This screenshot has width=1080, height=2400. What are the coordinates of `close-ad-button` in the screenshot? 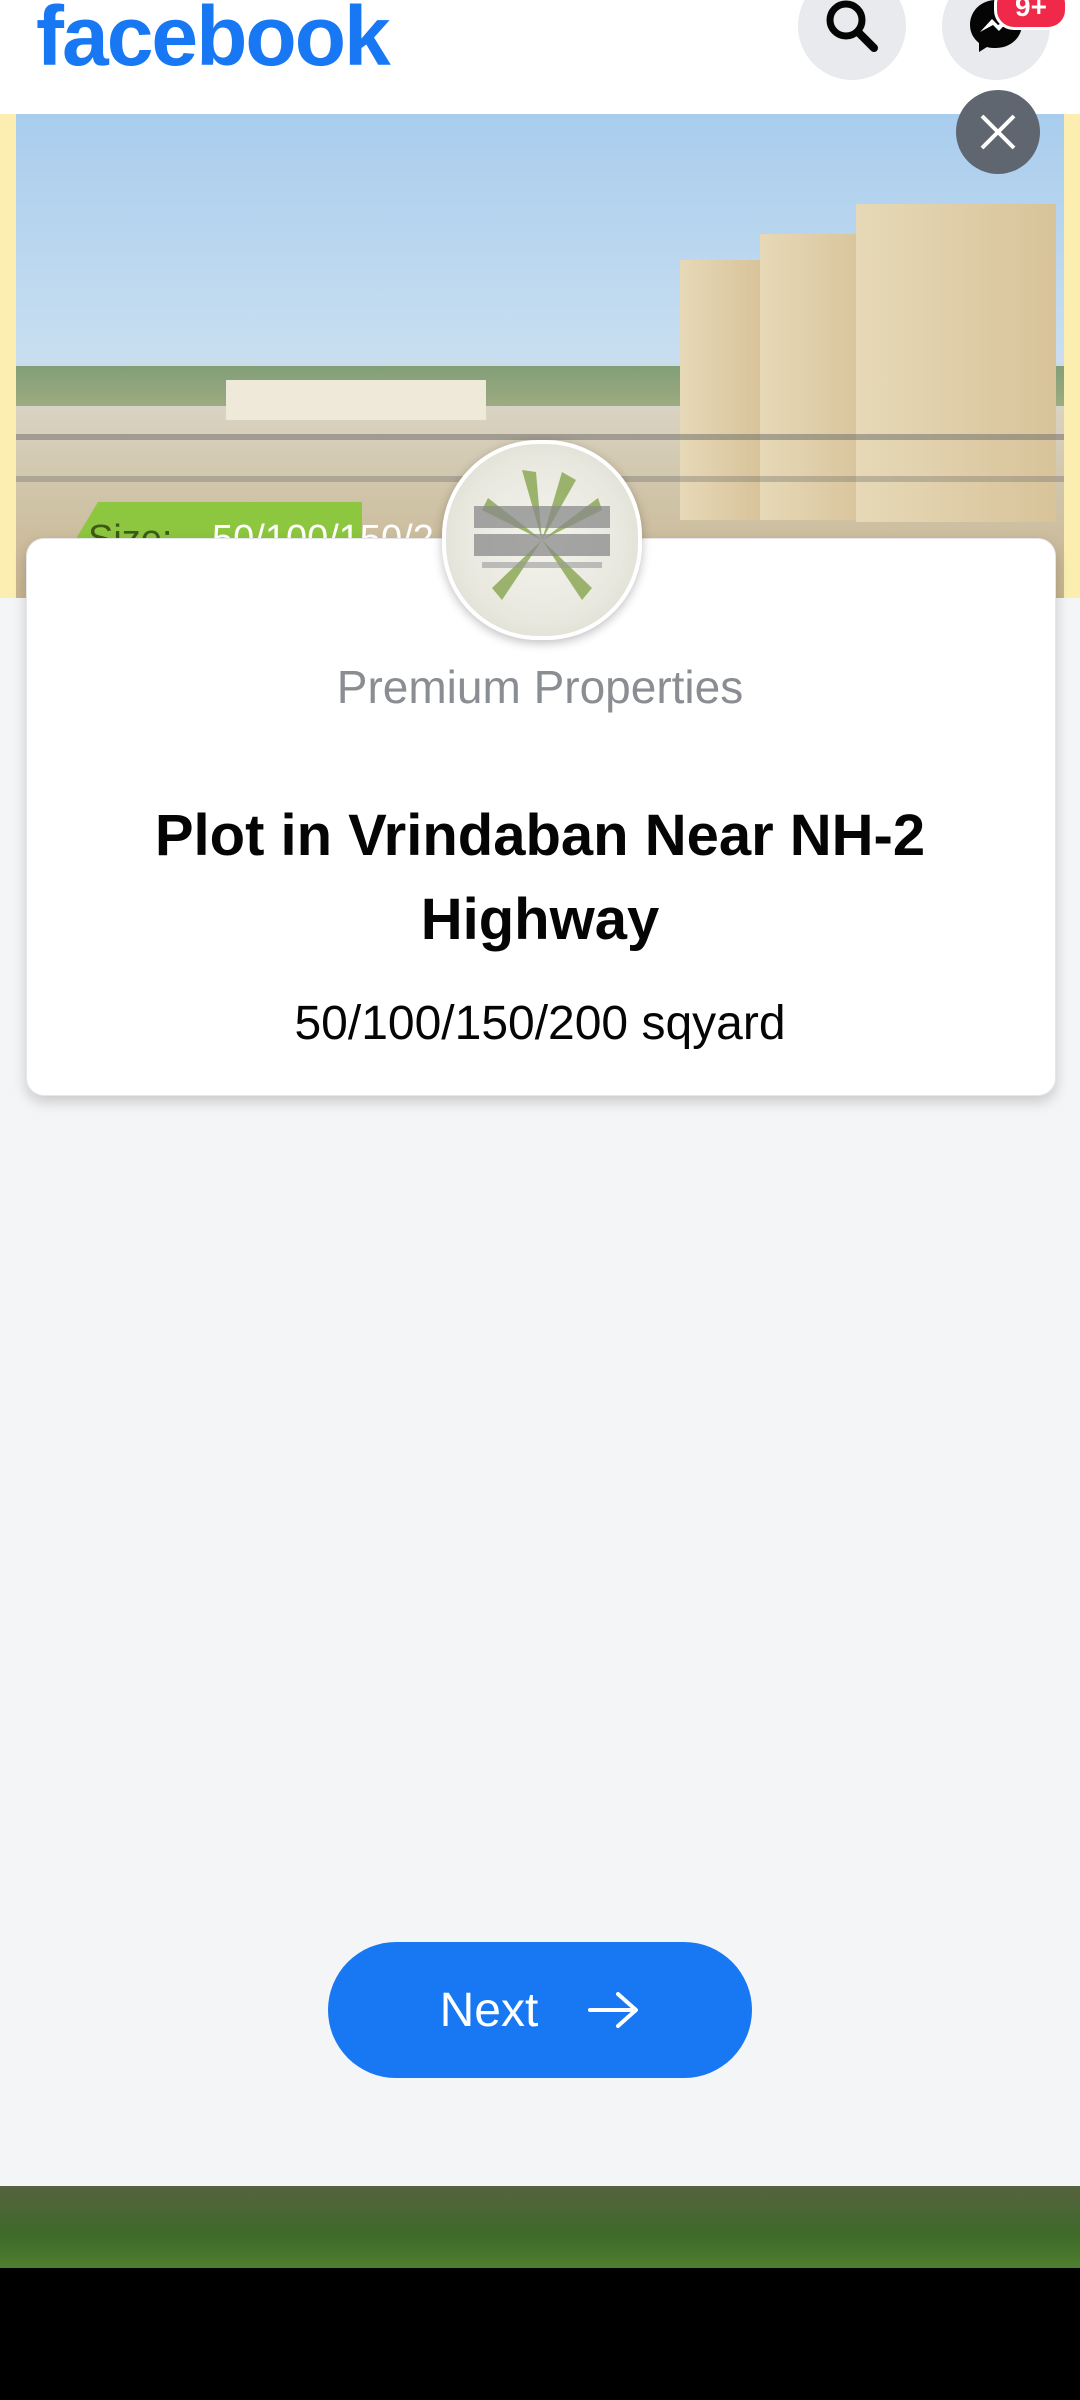 It's located at (998, 132).